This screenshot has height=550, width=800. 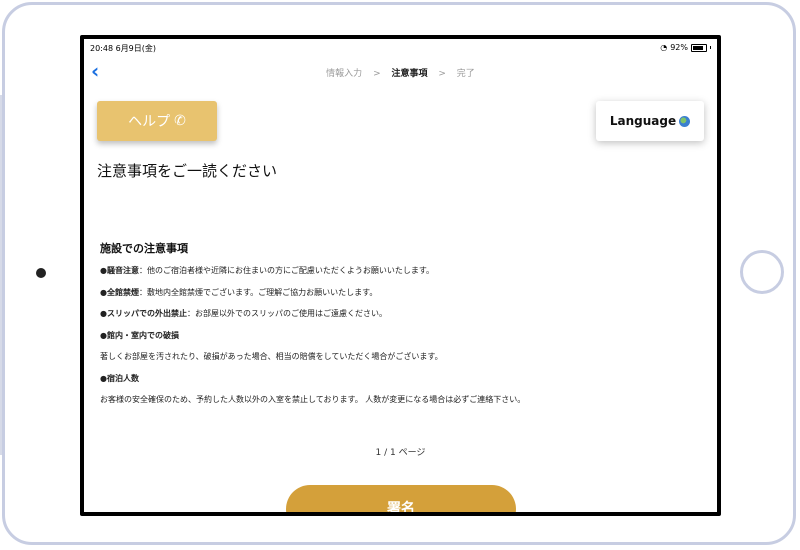 I want to click on page-indicator: 1 / 1 ページ, so click(x=400, y=453).